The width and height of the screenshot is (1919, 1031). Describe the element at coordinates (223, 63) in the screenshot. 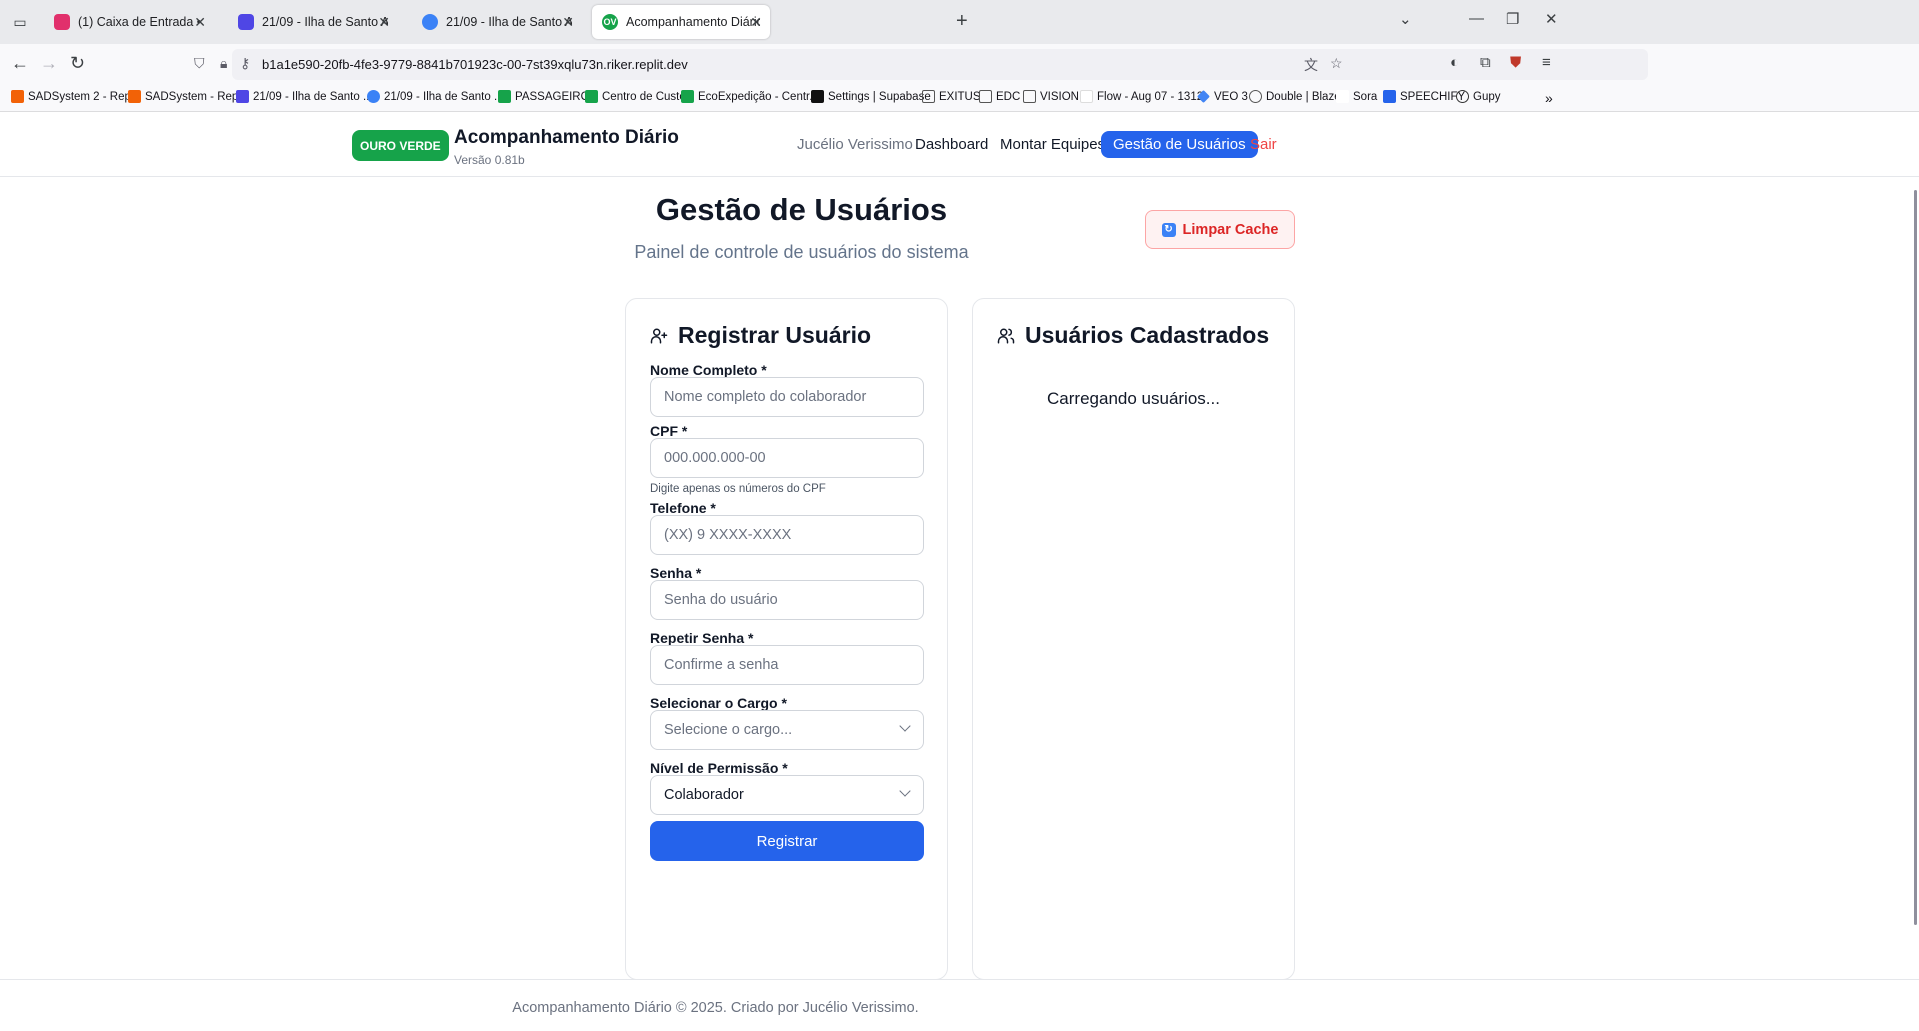

I see `lock-icon: 🔒︎` at that location.